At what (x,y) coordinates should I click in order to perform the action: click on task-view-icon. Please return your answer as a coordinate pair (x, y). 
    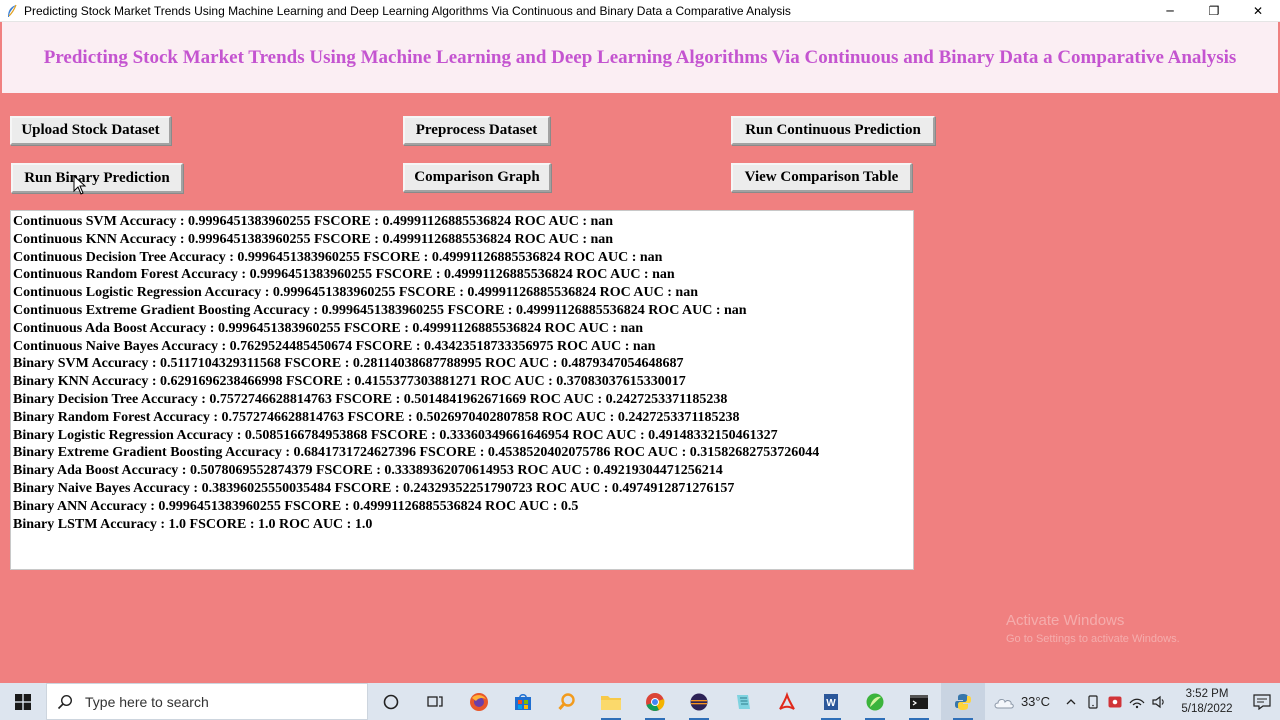
    Looking at the image, I should click on (435, 701).